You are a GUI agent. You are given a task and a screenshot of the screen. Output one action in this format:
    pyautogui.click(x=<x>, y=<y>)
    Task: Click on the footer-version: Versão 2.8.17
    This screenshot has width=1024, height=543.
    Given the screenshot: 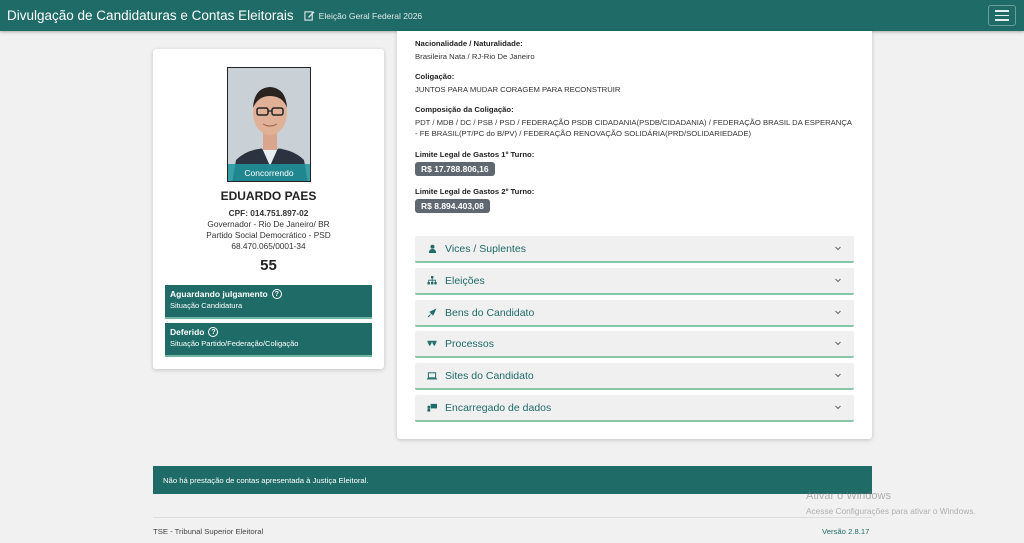 What is the action you would take?
    pyautogui.click(x=846, y=531)
    